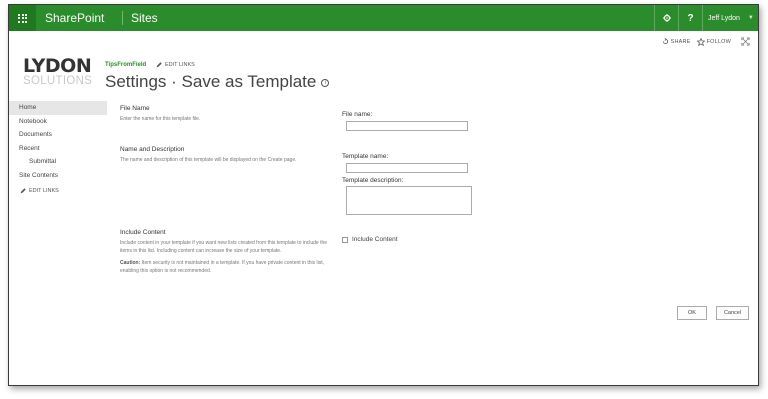 Image resolution: width=768 pixels, height=399 pixels. What do you see at coordinates (58, 176) in the screenshot?
I see `nav-item-site-contents: Site Contents` at bounding box center [58, 176].